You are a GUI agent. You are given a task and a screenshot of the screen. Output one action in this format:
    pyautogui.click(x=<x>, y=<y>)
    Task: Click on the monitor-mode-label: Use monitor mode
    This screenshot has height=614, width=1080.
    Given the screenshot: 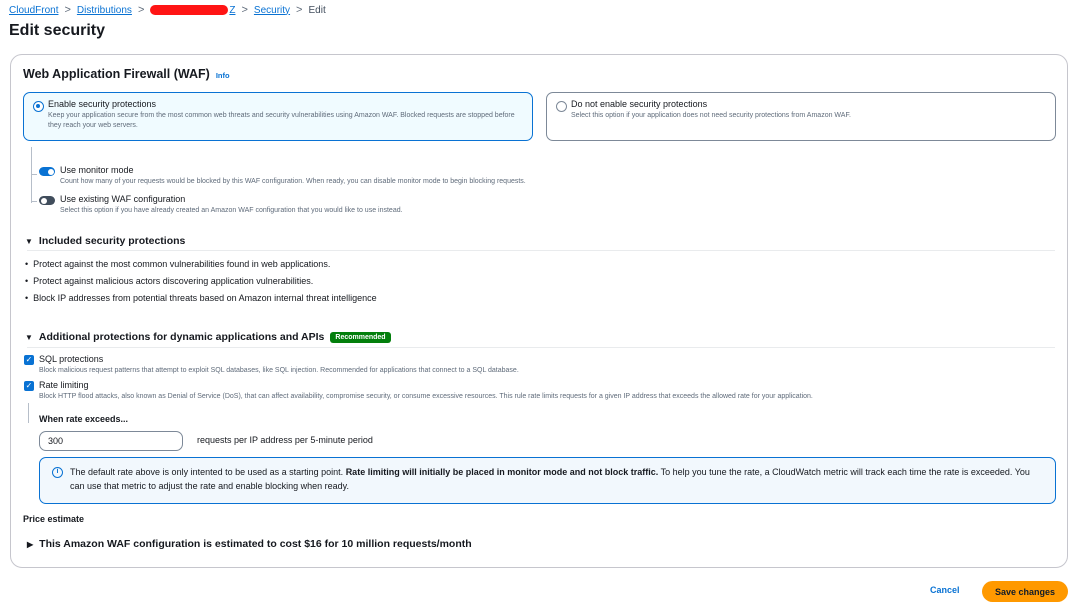 What is the action you would take?
    pyautogui.click(x=97, y=170)
    